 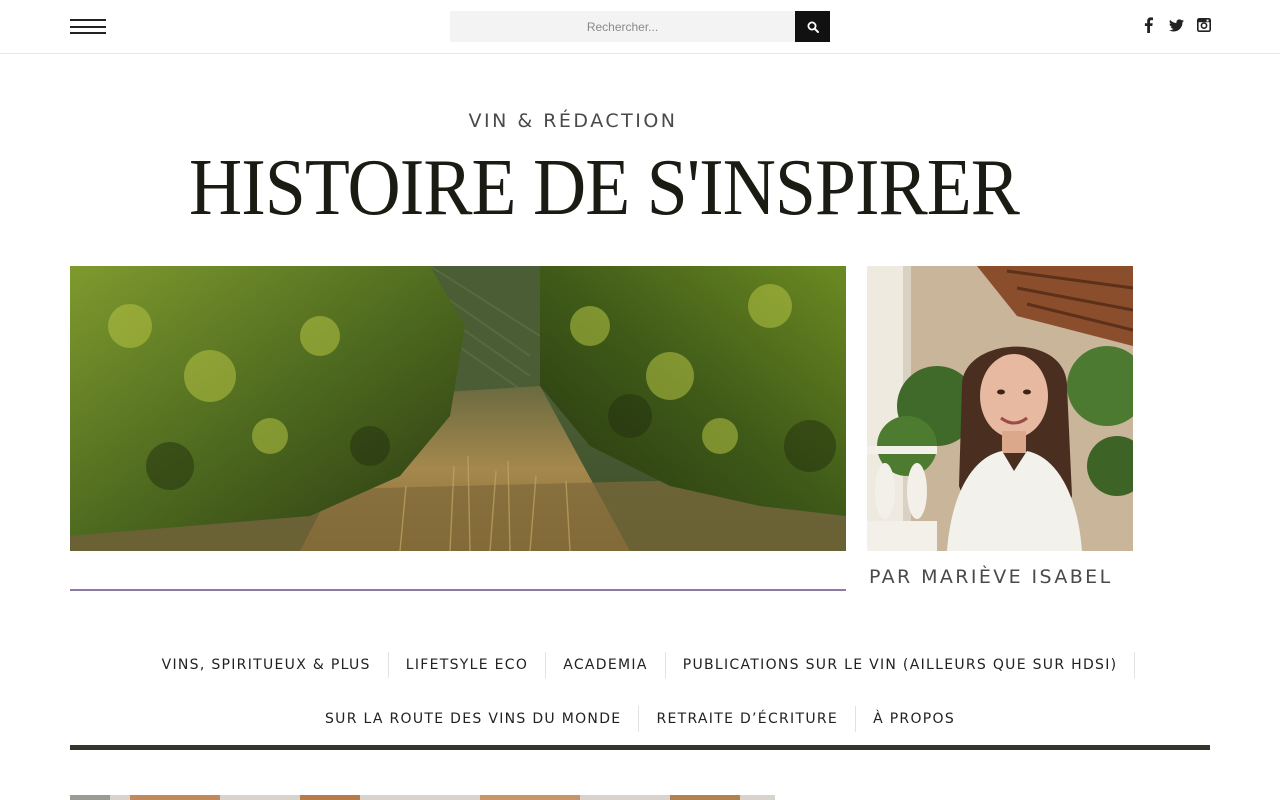 I want to click on nav-item-retraite-ecriture: RETRAITE D’ÉCRITURE, so click(x=748, y=719).